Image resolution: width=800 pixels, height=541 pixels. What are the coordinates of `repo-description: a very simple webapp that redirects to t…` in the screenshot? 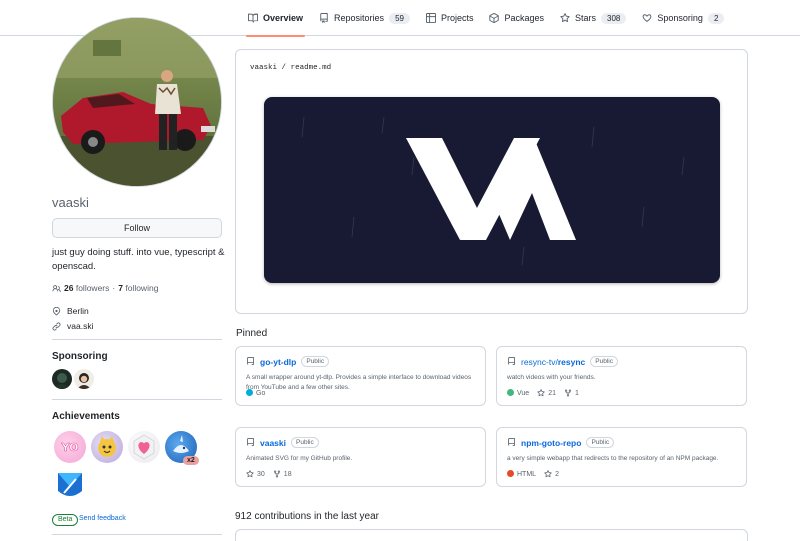 It's located at (613, 458).